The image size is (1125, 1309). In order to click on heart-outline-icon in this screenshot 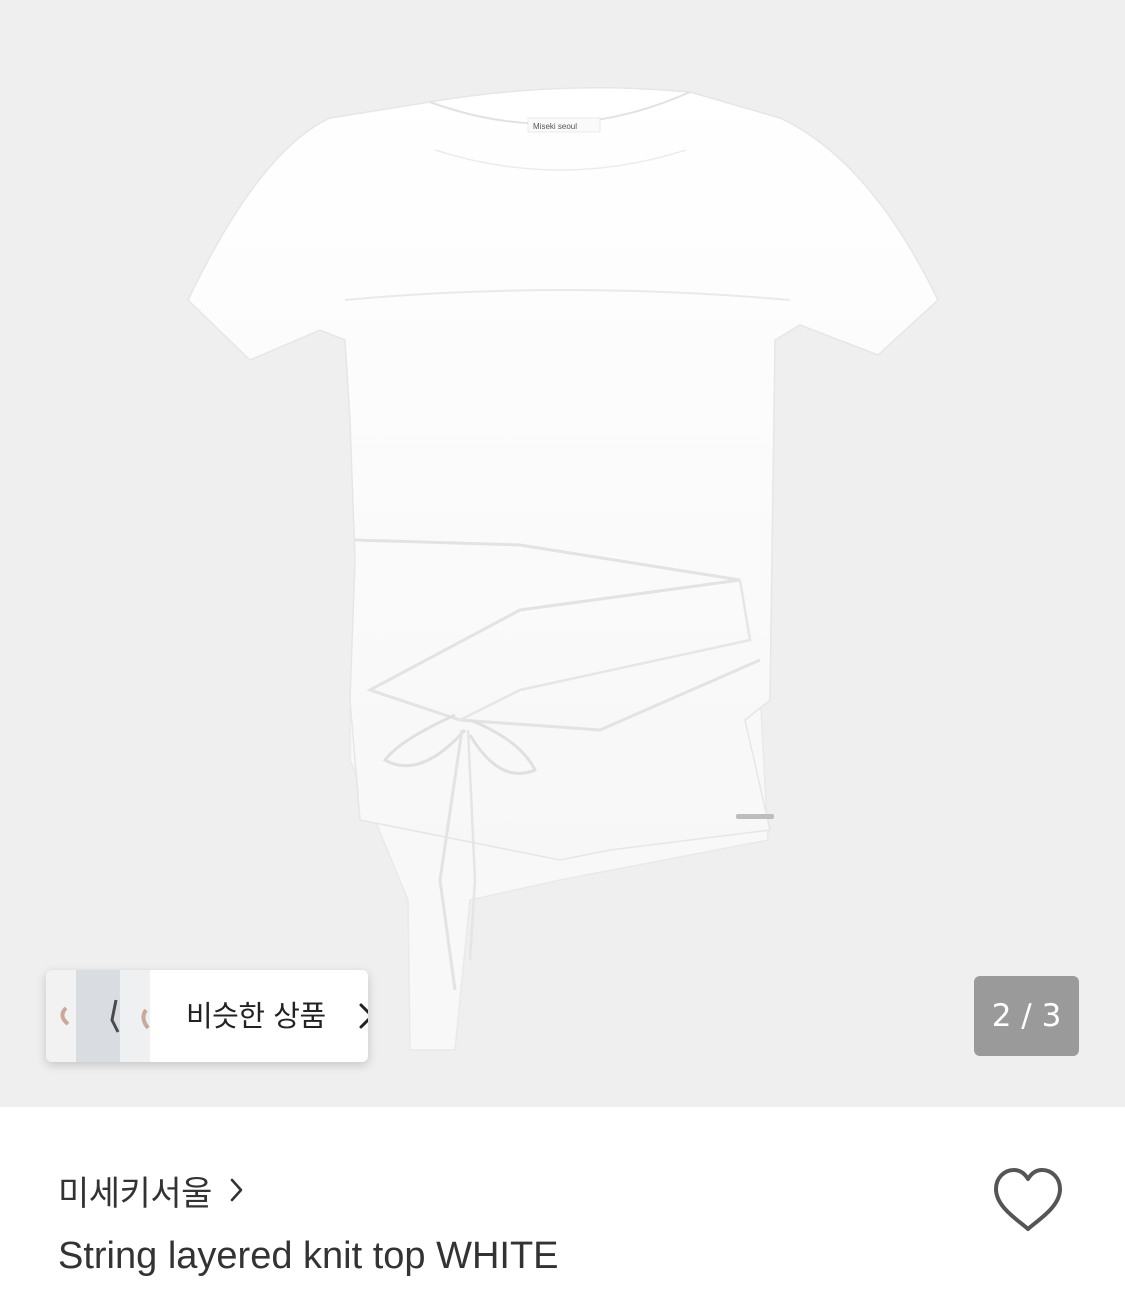, I will do `click(1028, 1200)`.